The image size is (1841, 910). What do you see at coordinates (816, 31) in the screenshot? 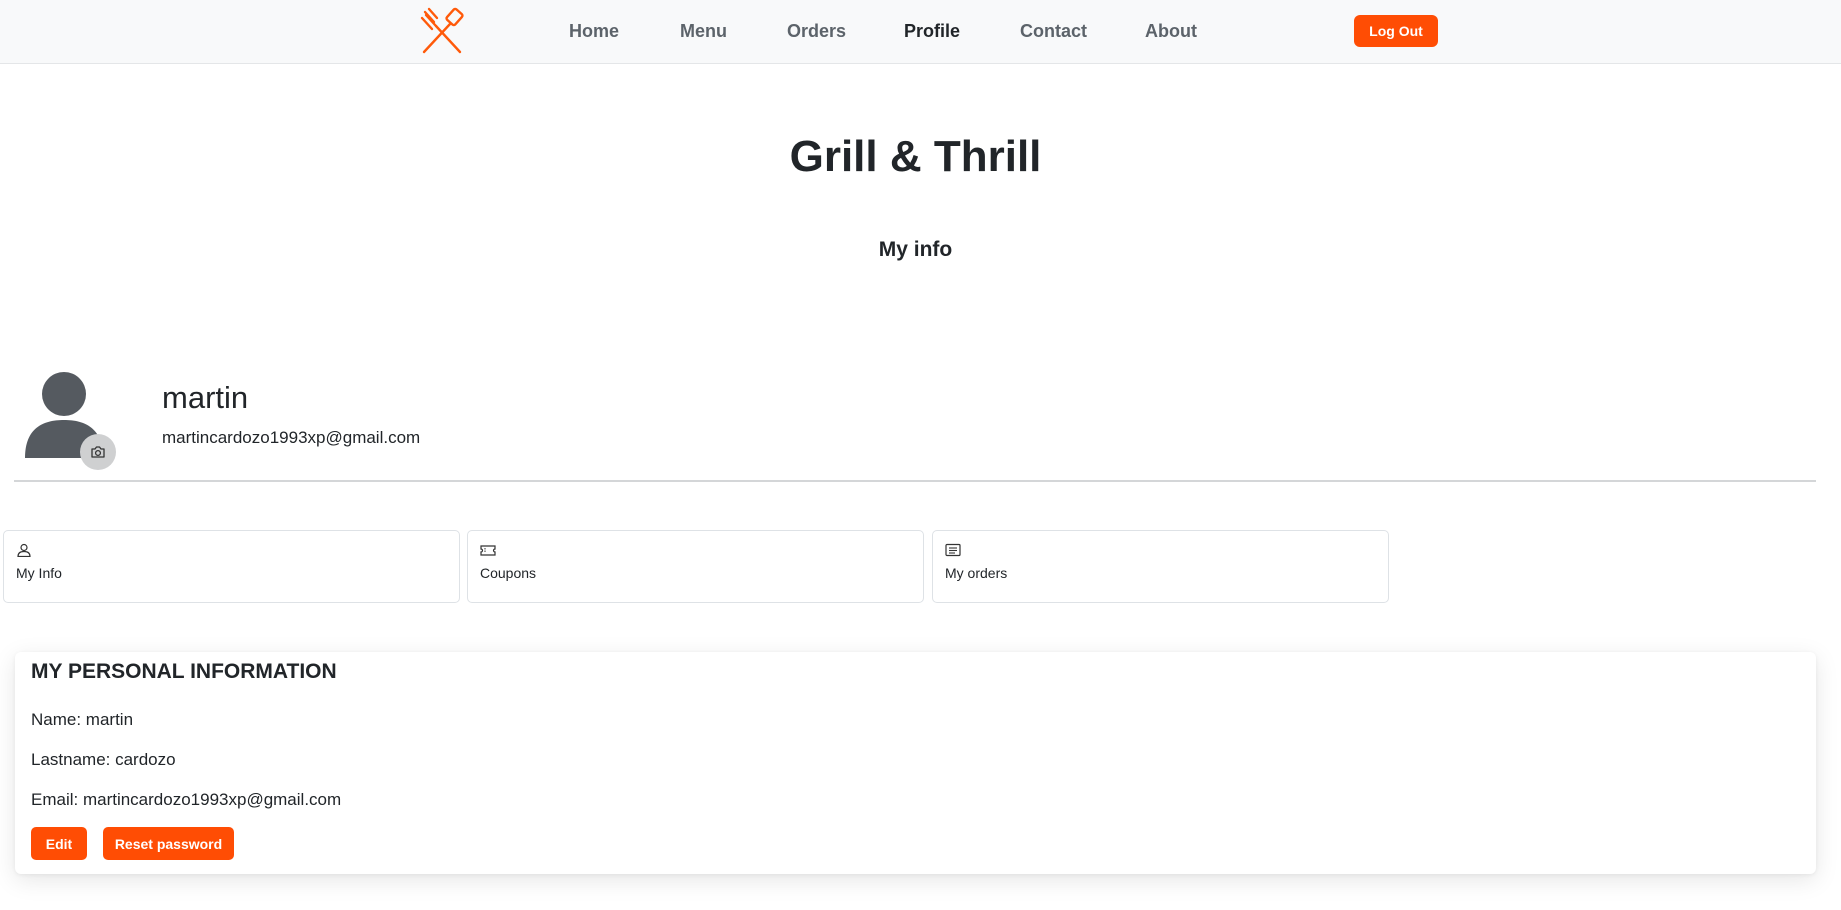
I see `nav-link-orders: Orders` at bounding box center [816, 31].